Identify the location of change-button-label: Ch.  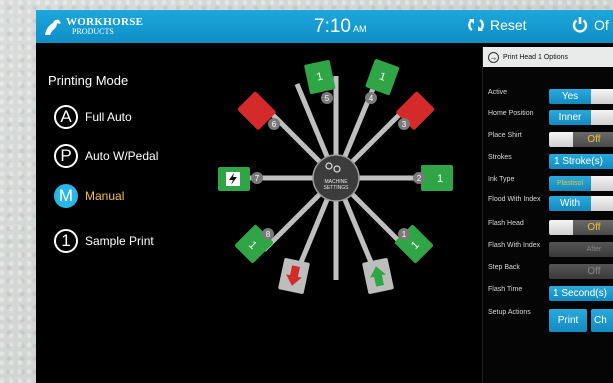
(600, 320).